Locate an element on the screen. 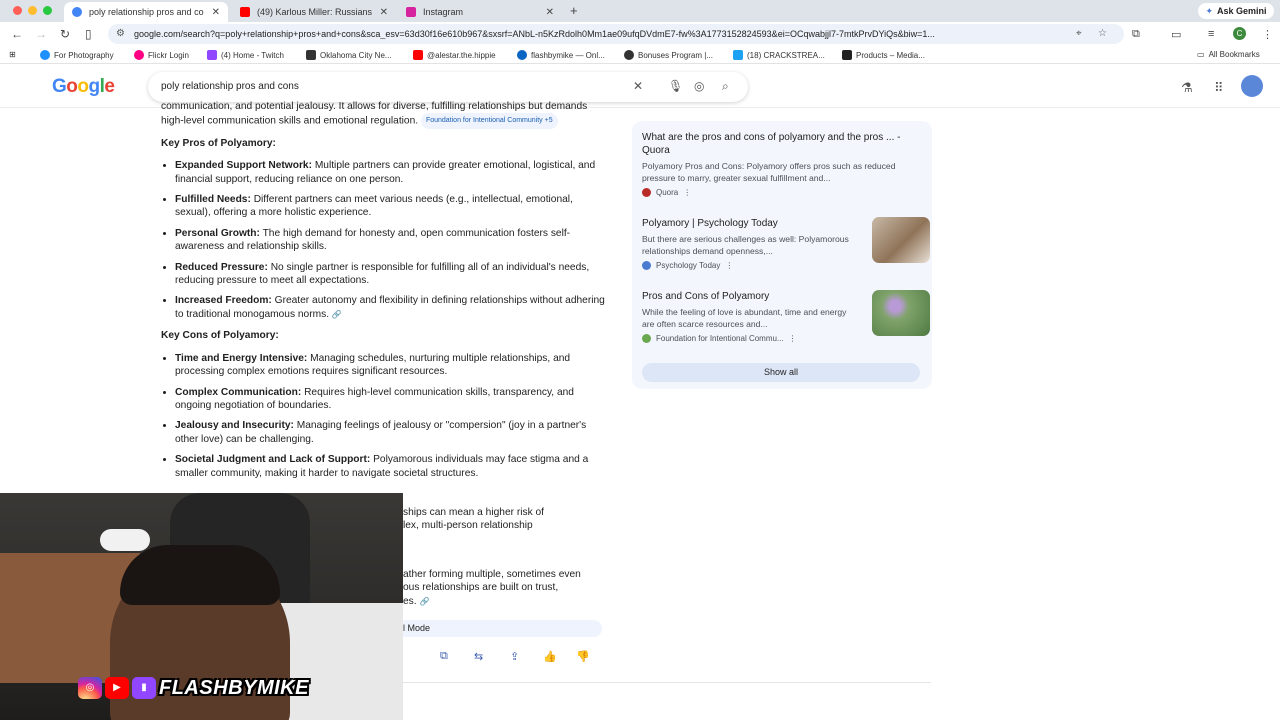 The width and height of the screenshot is (1280, 720). more-menu-icon: ⋮ is located at coordinates (1267, 34).